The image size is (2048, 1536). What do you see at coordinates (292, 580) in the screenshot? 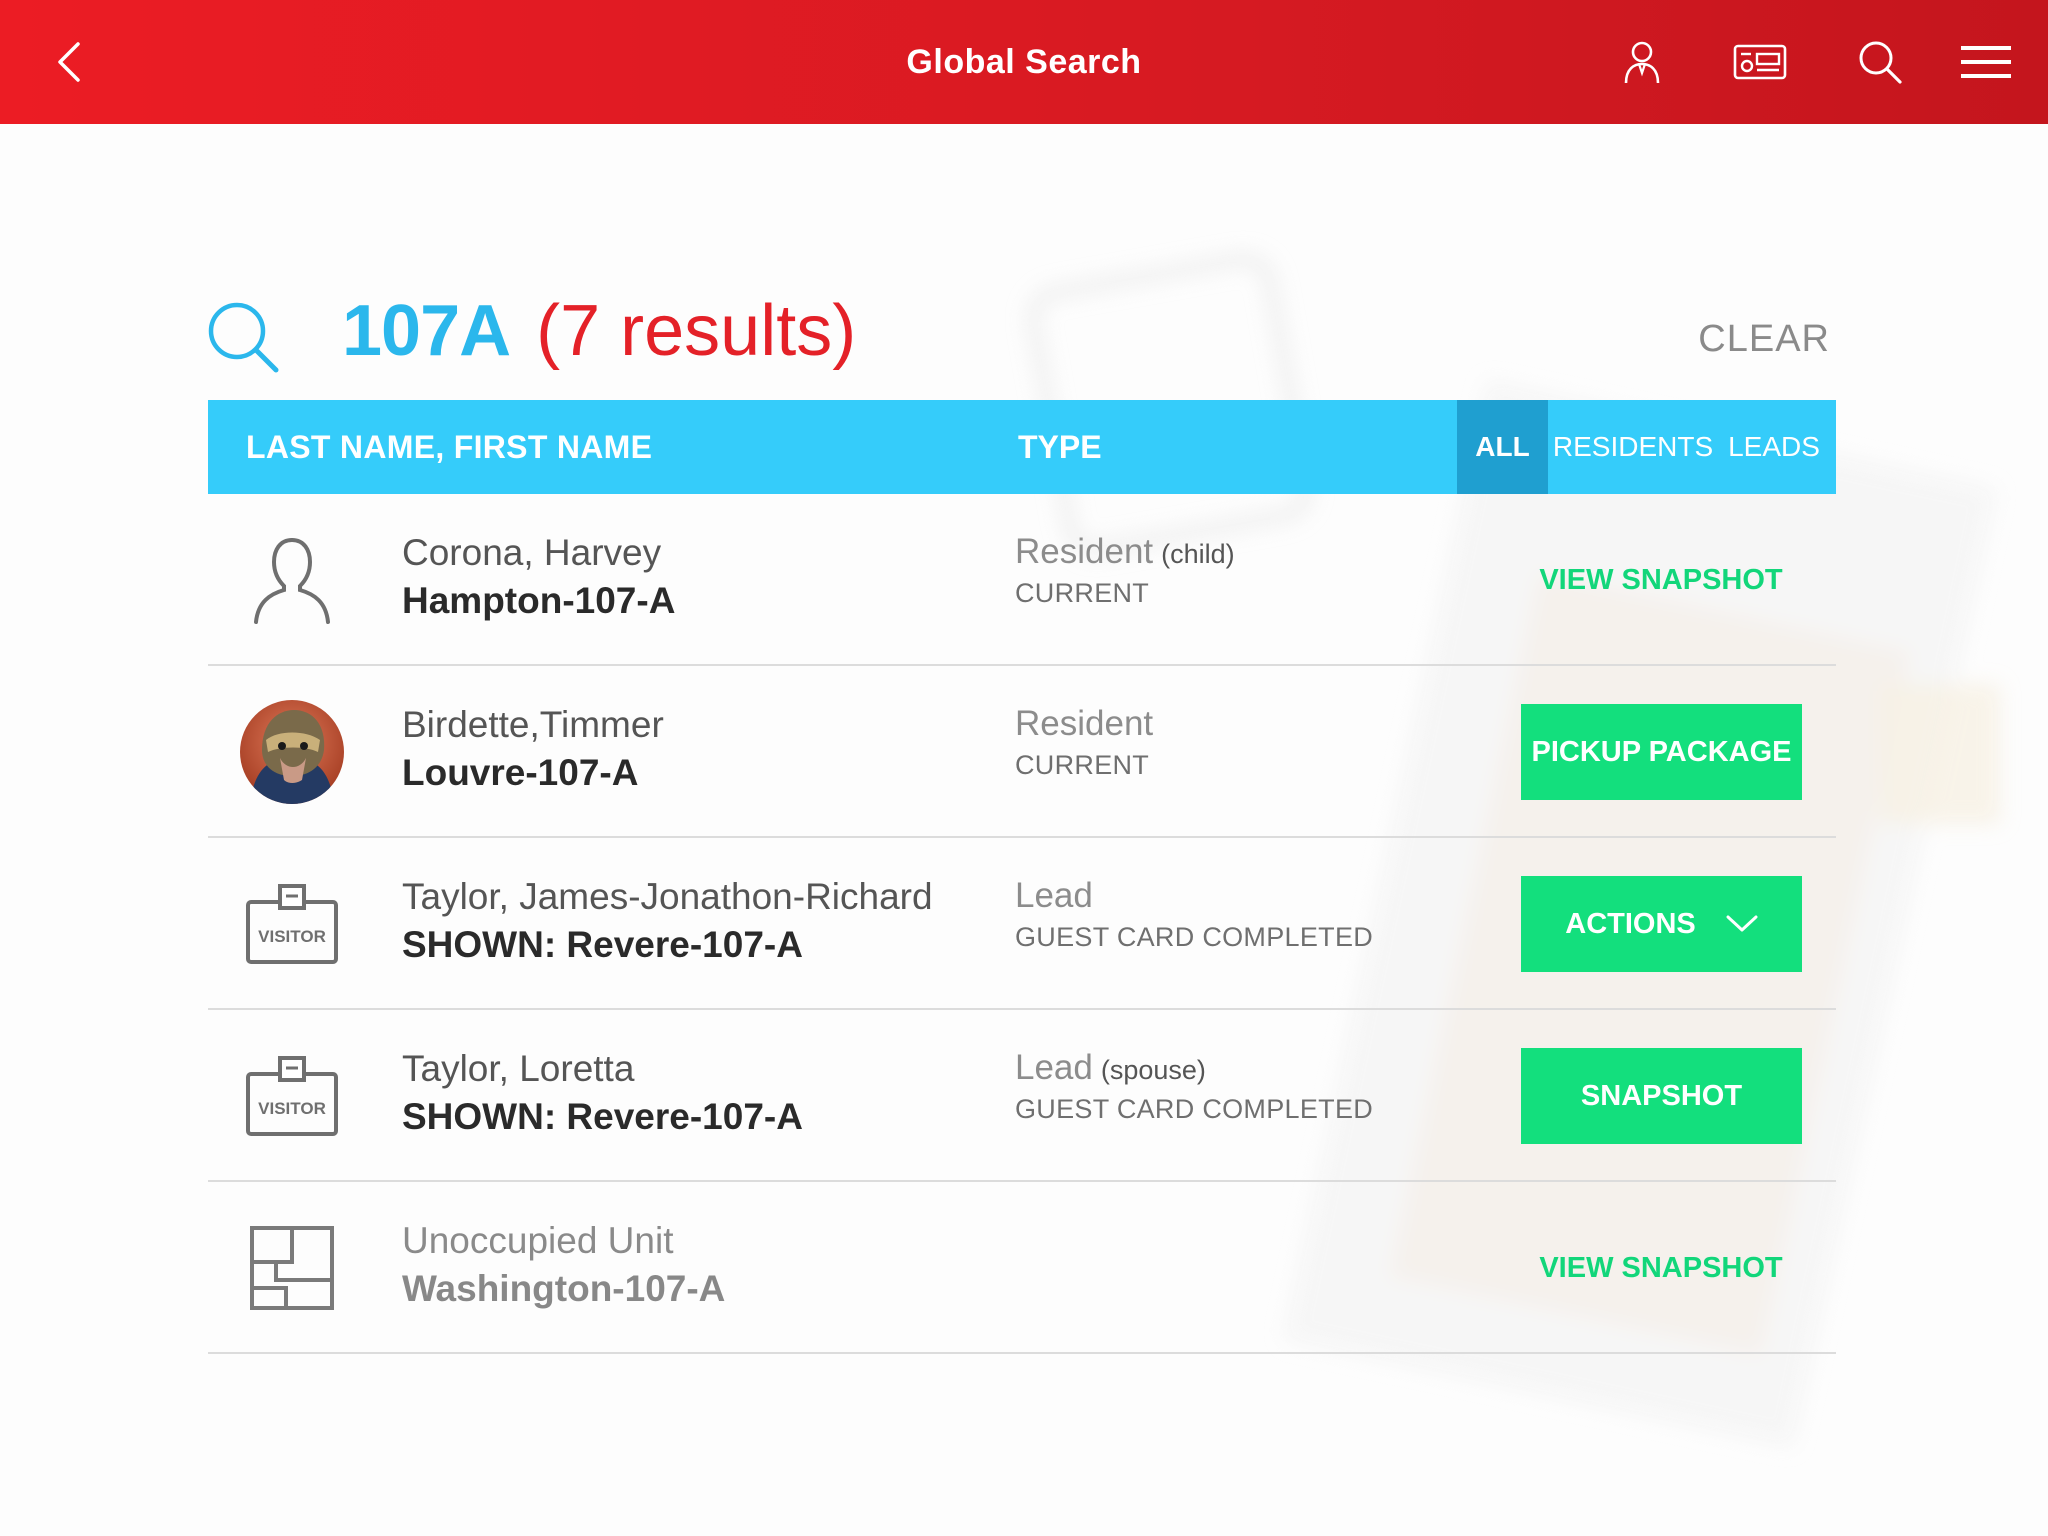
I see `person-outline-icon` at bounding box center [292, 580].